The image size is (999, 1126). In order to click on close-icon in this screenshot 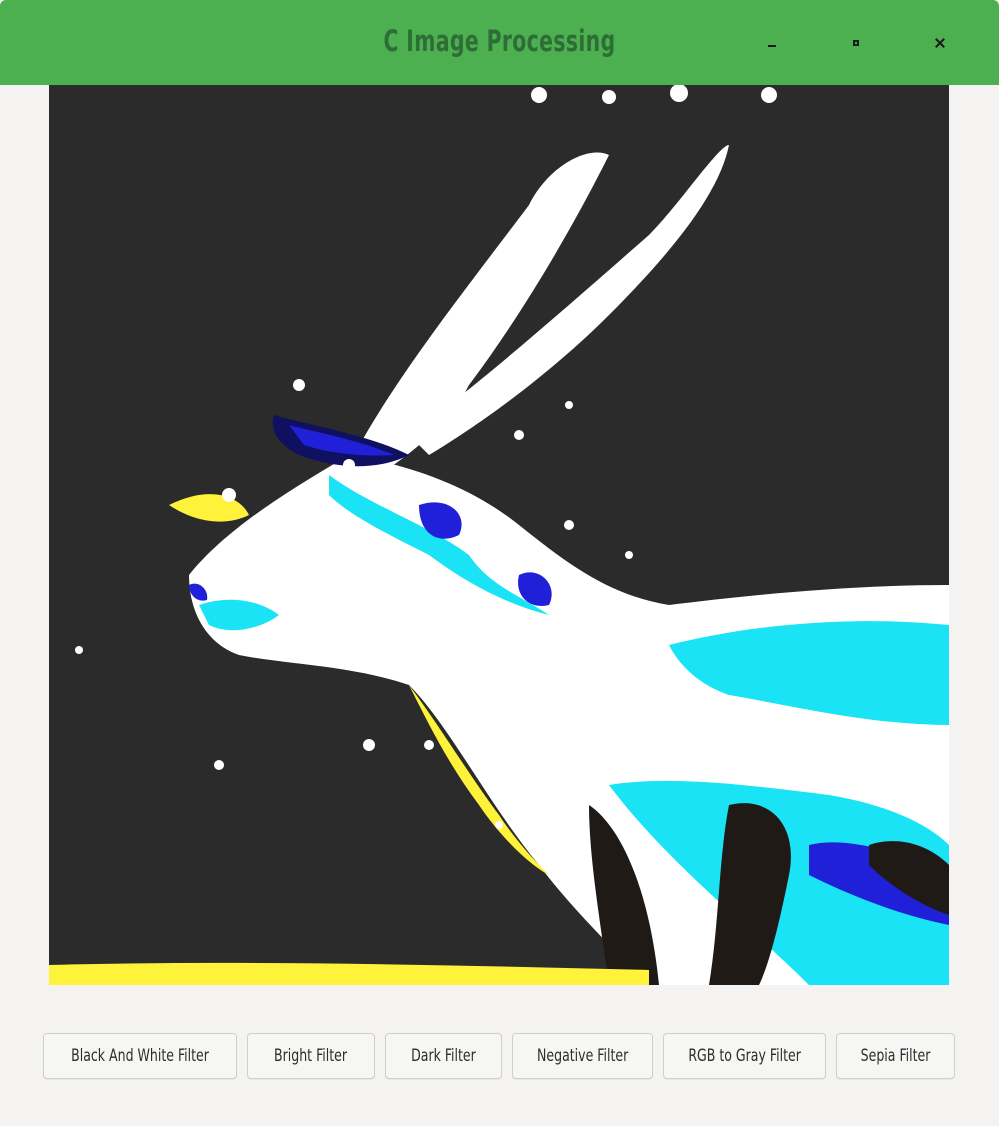, I will do `click(940, 43)`.